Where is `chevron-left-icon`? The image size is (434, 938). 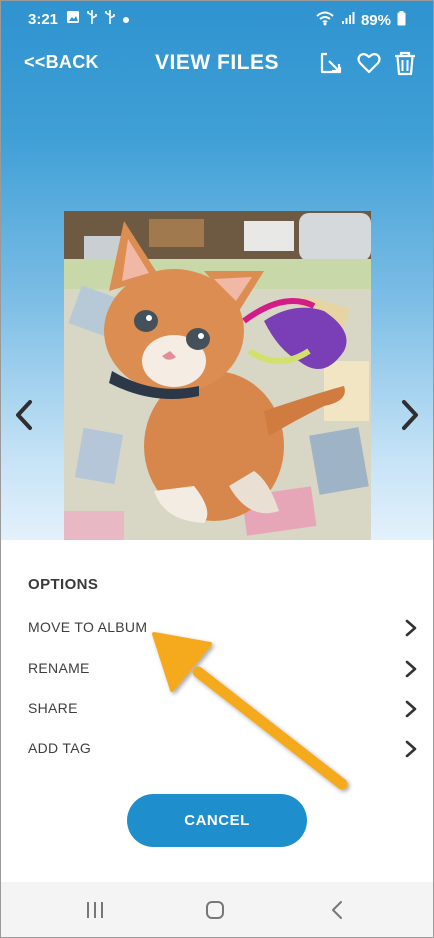 chevron-left-icon is located at coordinates (24, 415).